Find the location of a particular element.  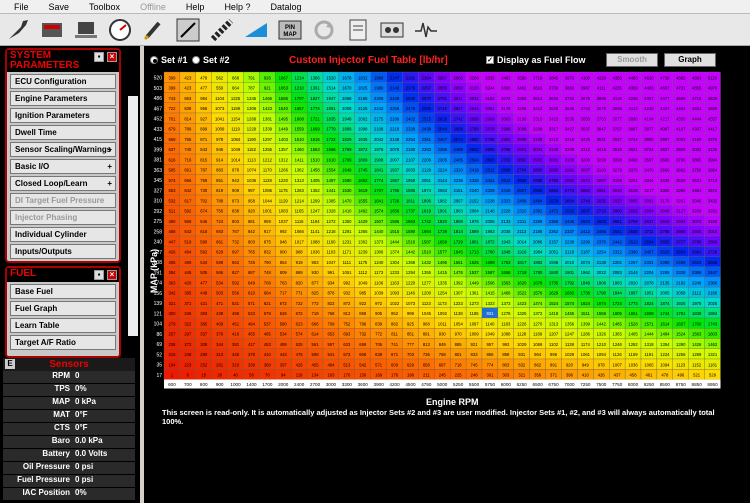

table-cell: 1449 is located at coordinates (283, 128).